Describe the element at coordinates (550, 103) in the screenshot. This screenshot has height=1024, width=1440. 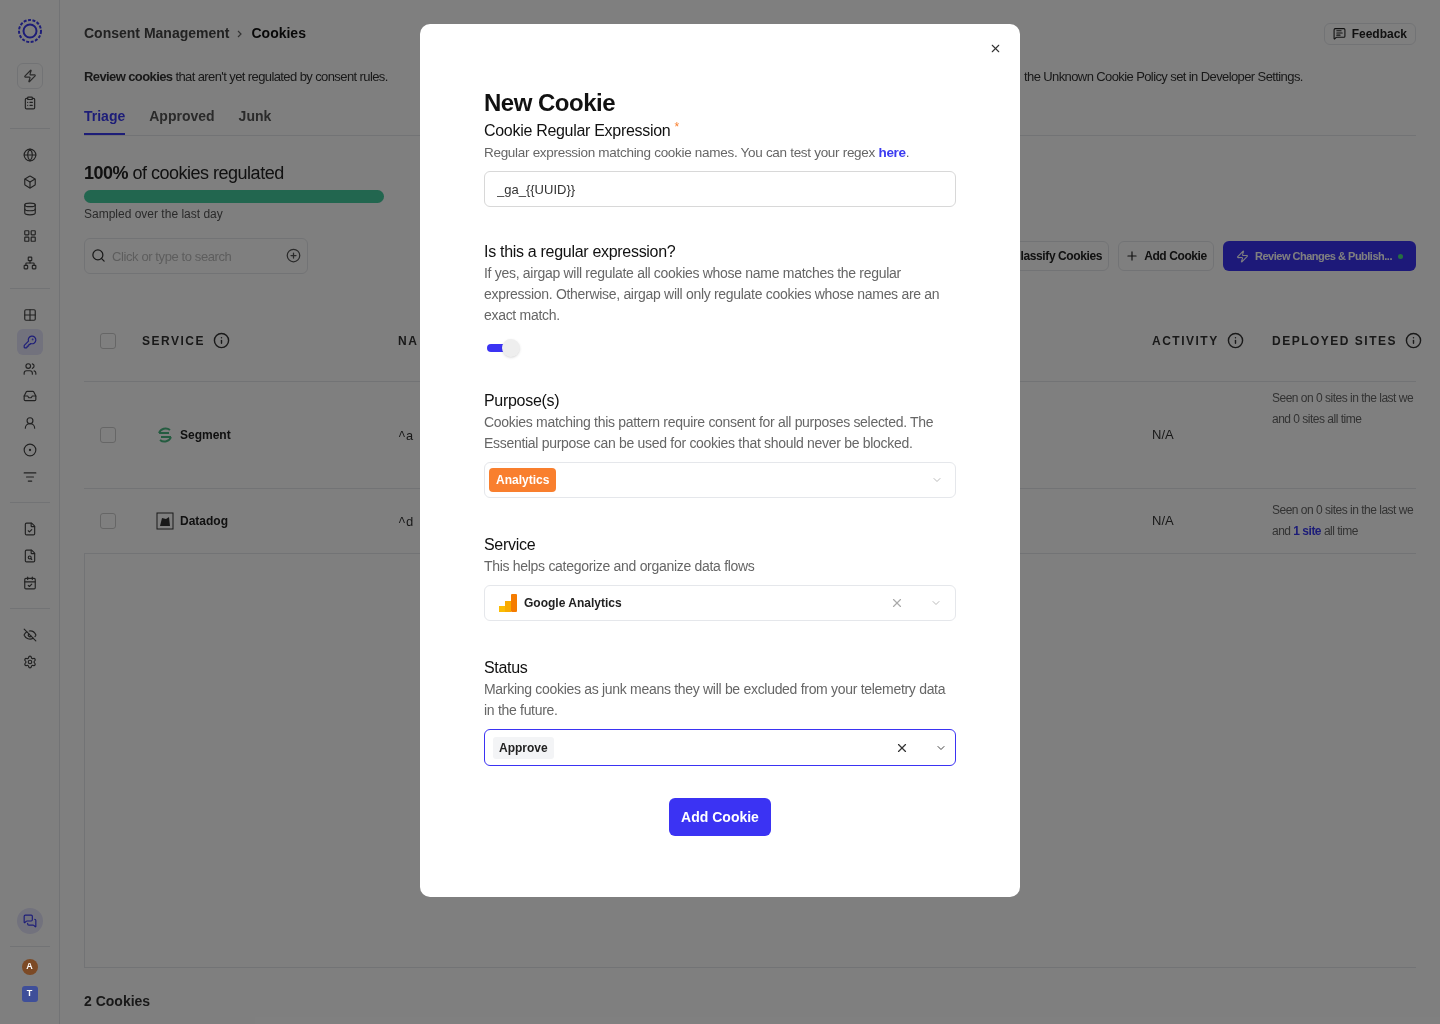
I see `dialog-title: New Cookie` at that location.